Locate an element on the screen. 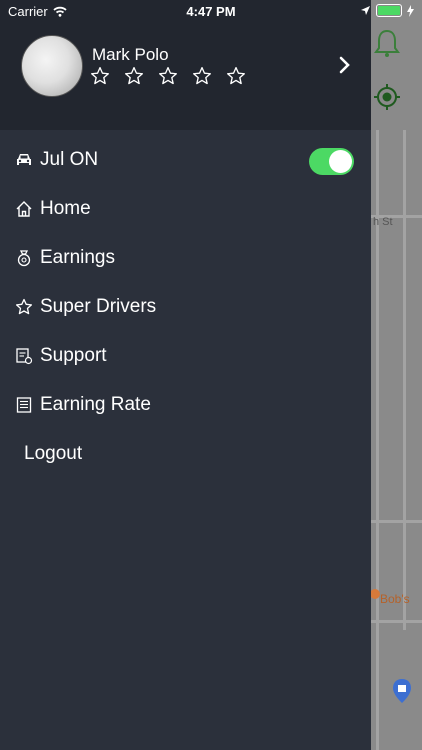  menu-item-earnings: Earnings is located at coordinates (185, 257).